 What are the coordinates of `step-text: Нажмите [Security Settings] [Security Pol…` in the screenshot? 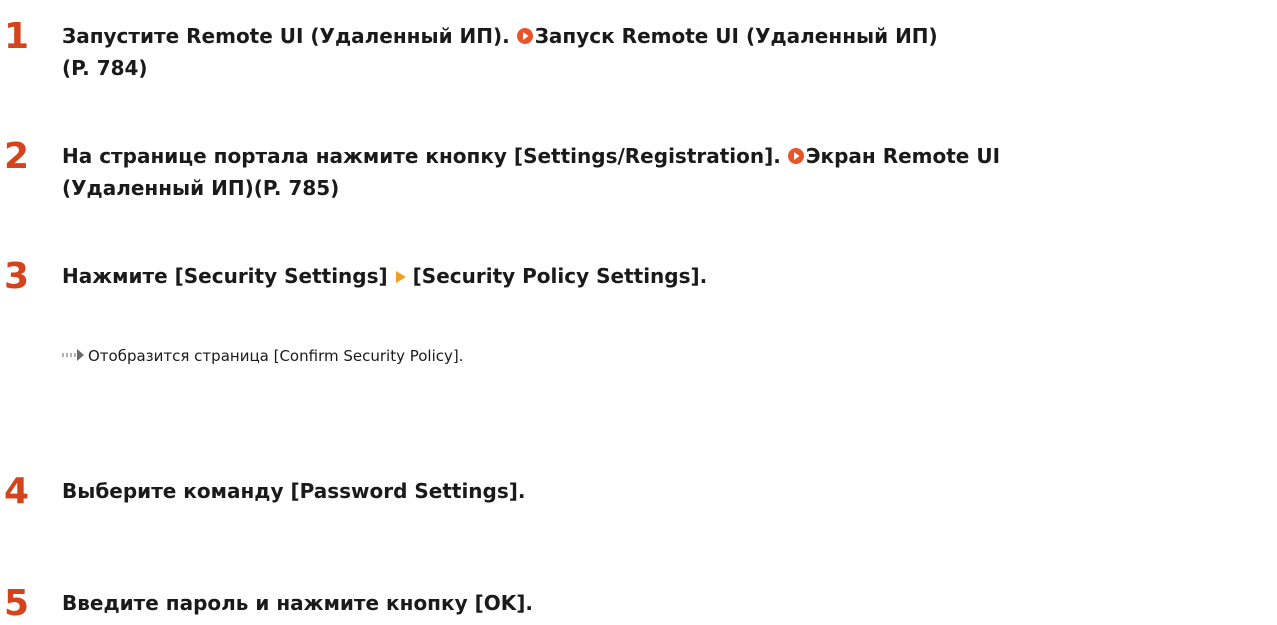 It's located at (662, 276).